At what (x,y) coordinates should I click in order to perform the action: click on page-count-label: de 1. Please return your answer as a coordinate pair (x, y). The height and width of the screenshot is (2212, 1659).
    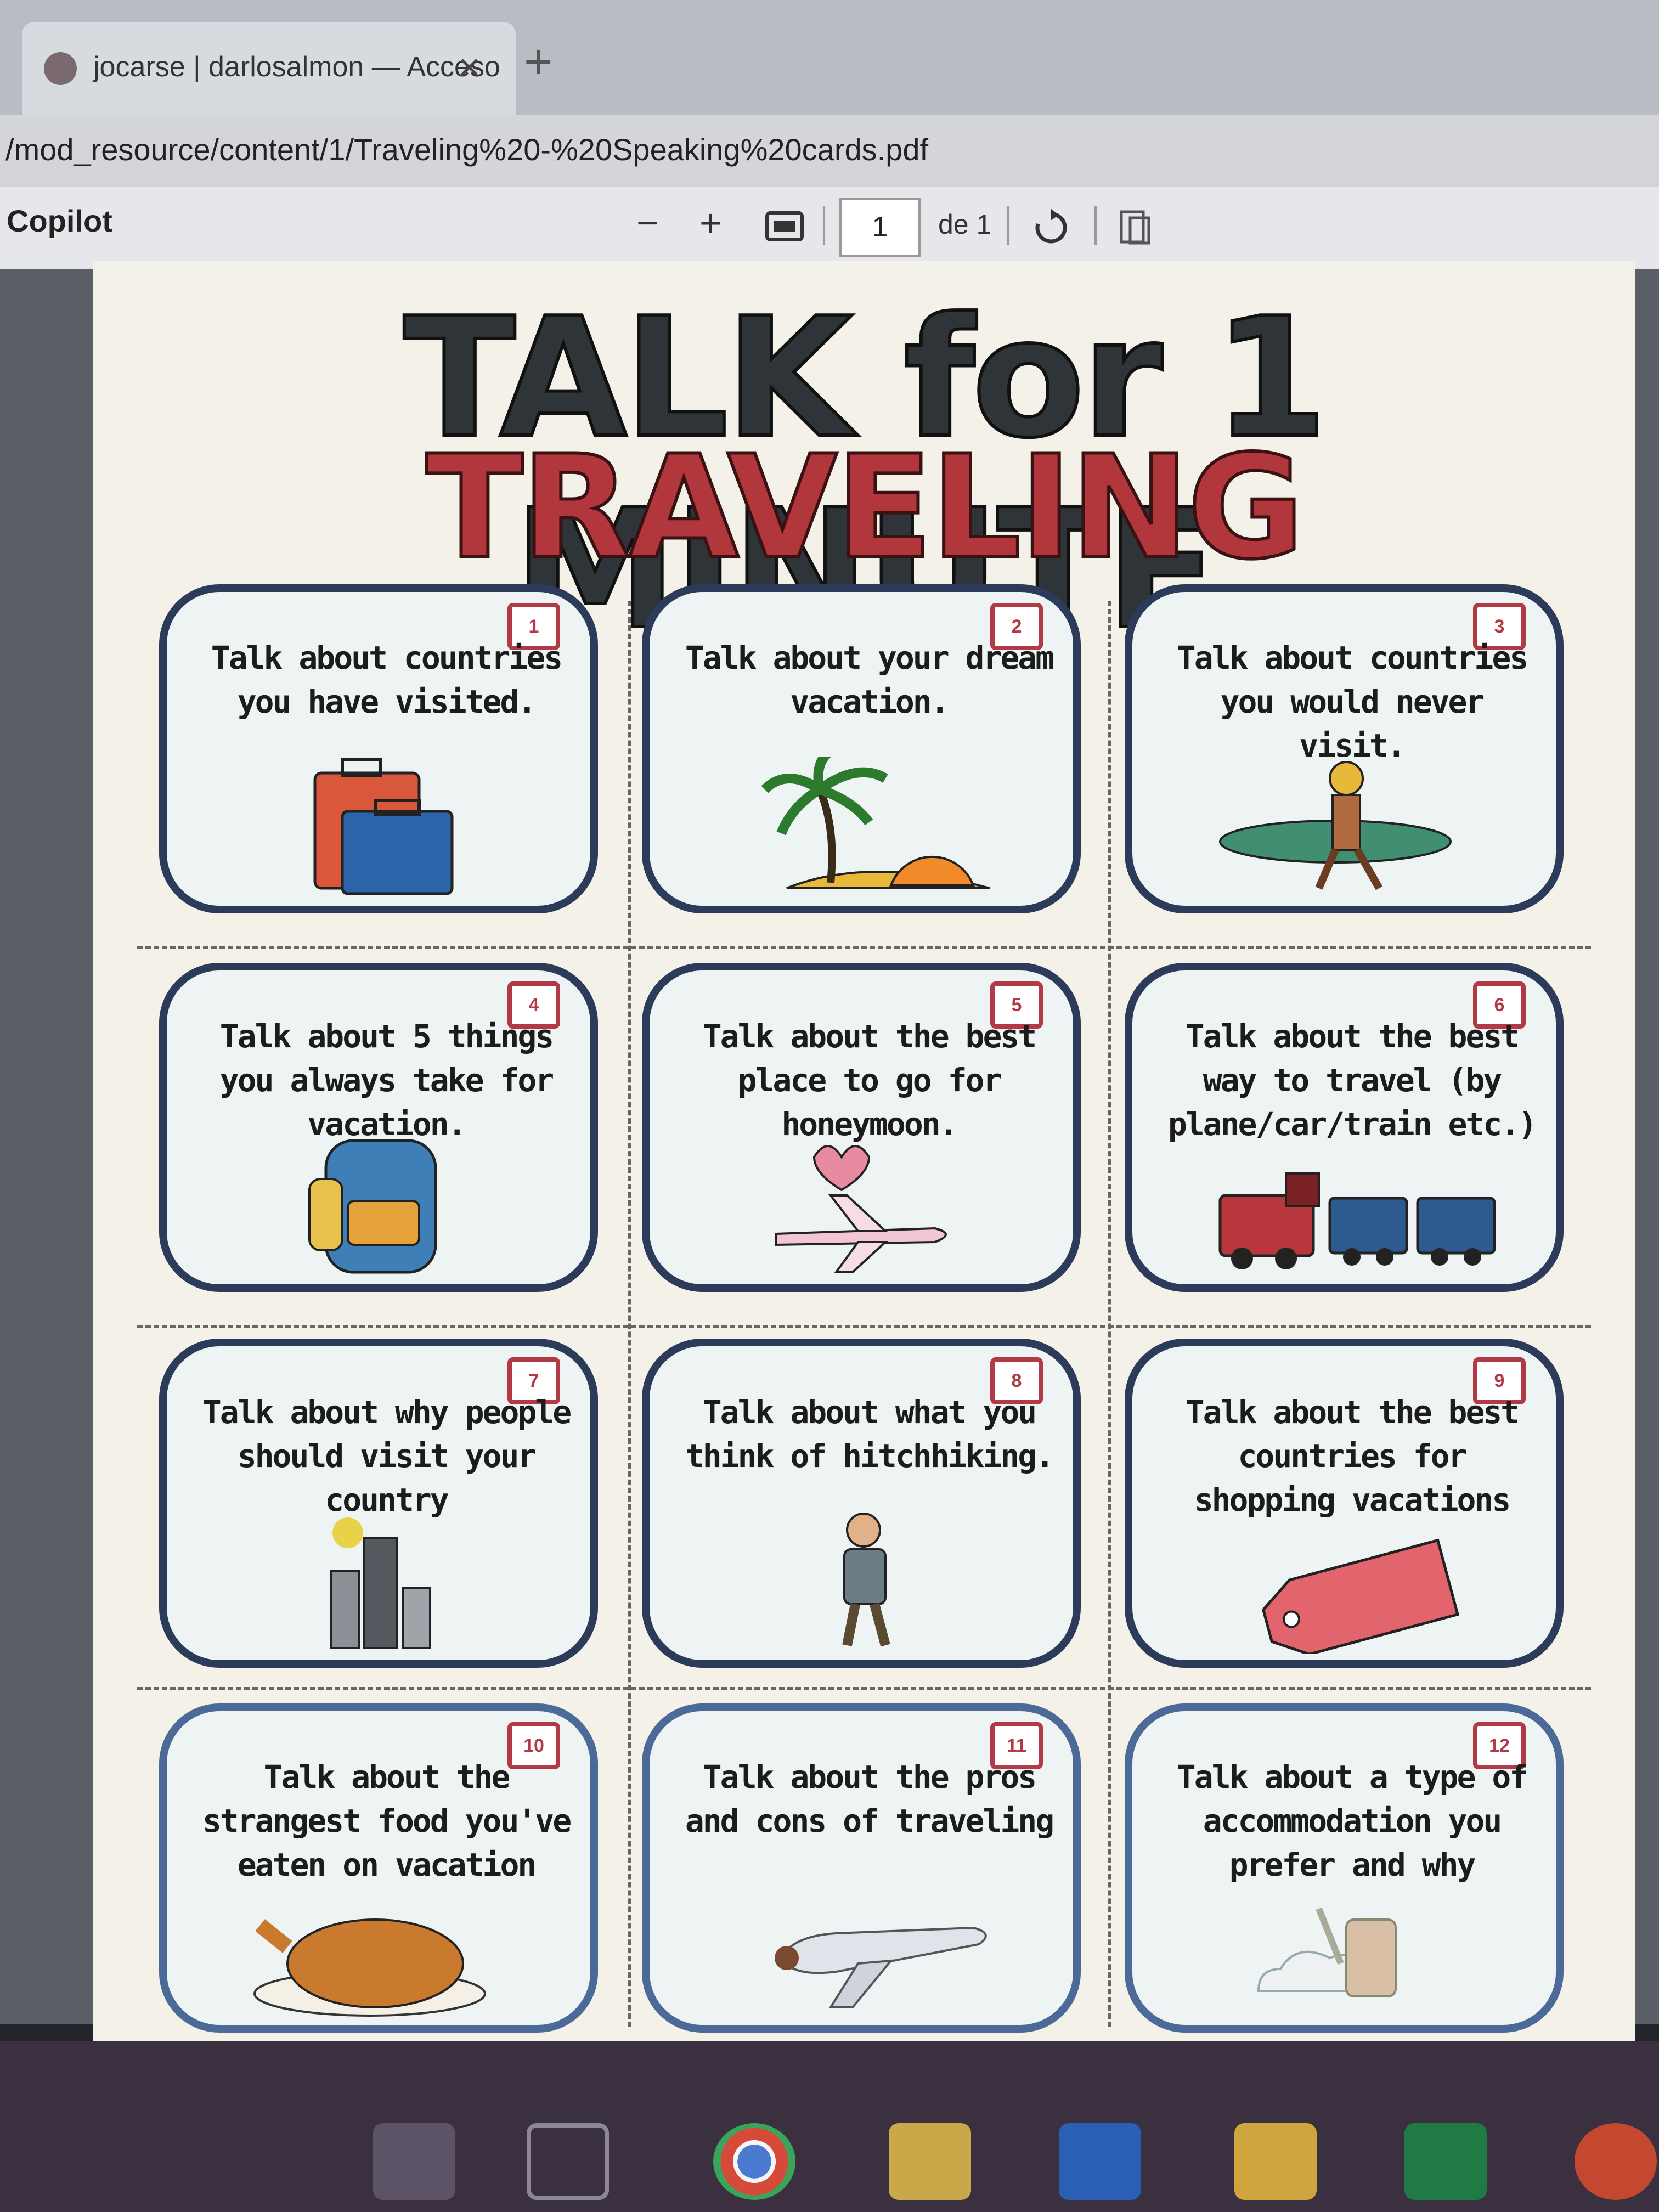
    Looking at the image, I should click on (965, 225).